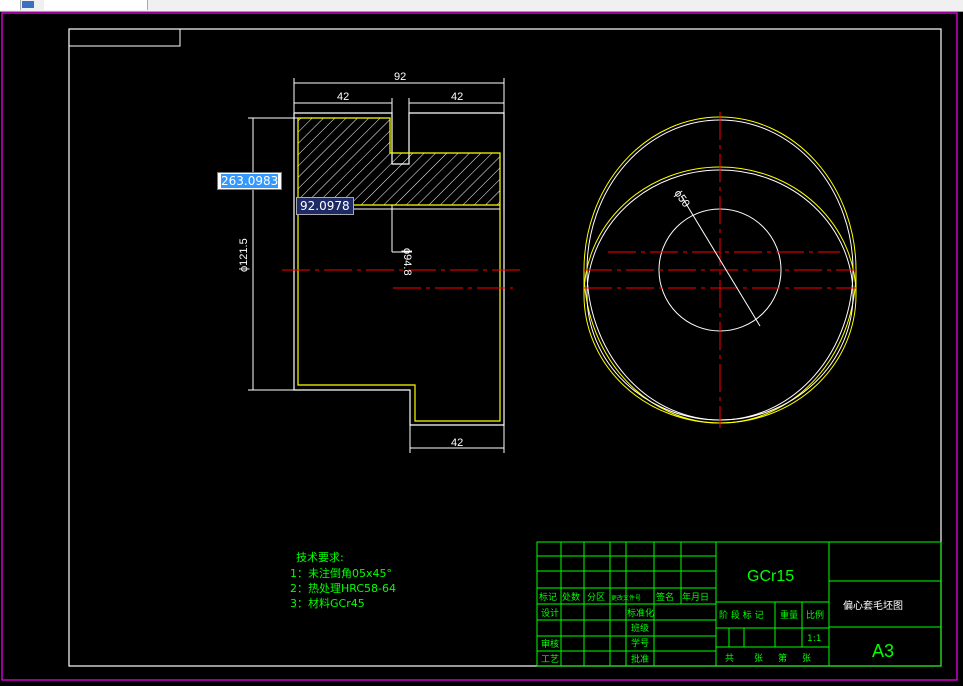  What do you see at coordinates (327, 603) in the screenshot?
I see `note-item: 3：材料GCr45` at bounding box center [327, 603].